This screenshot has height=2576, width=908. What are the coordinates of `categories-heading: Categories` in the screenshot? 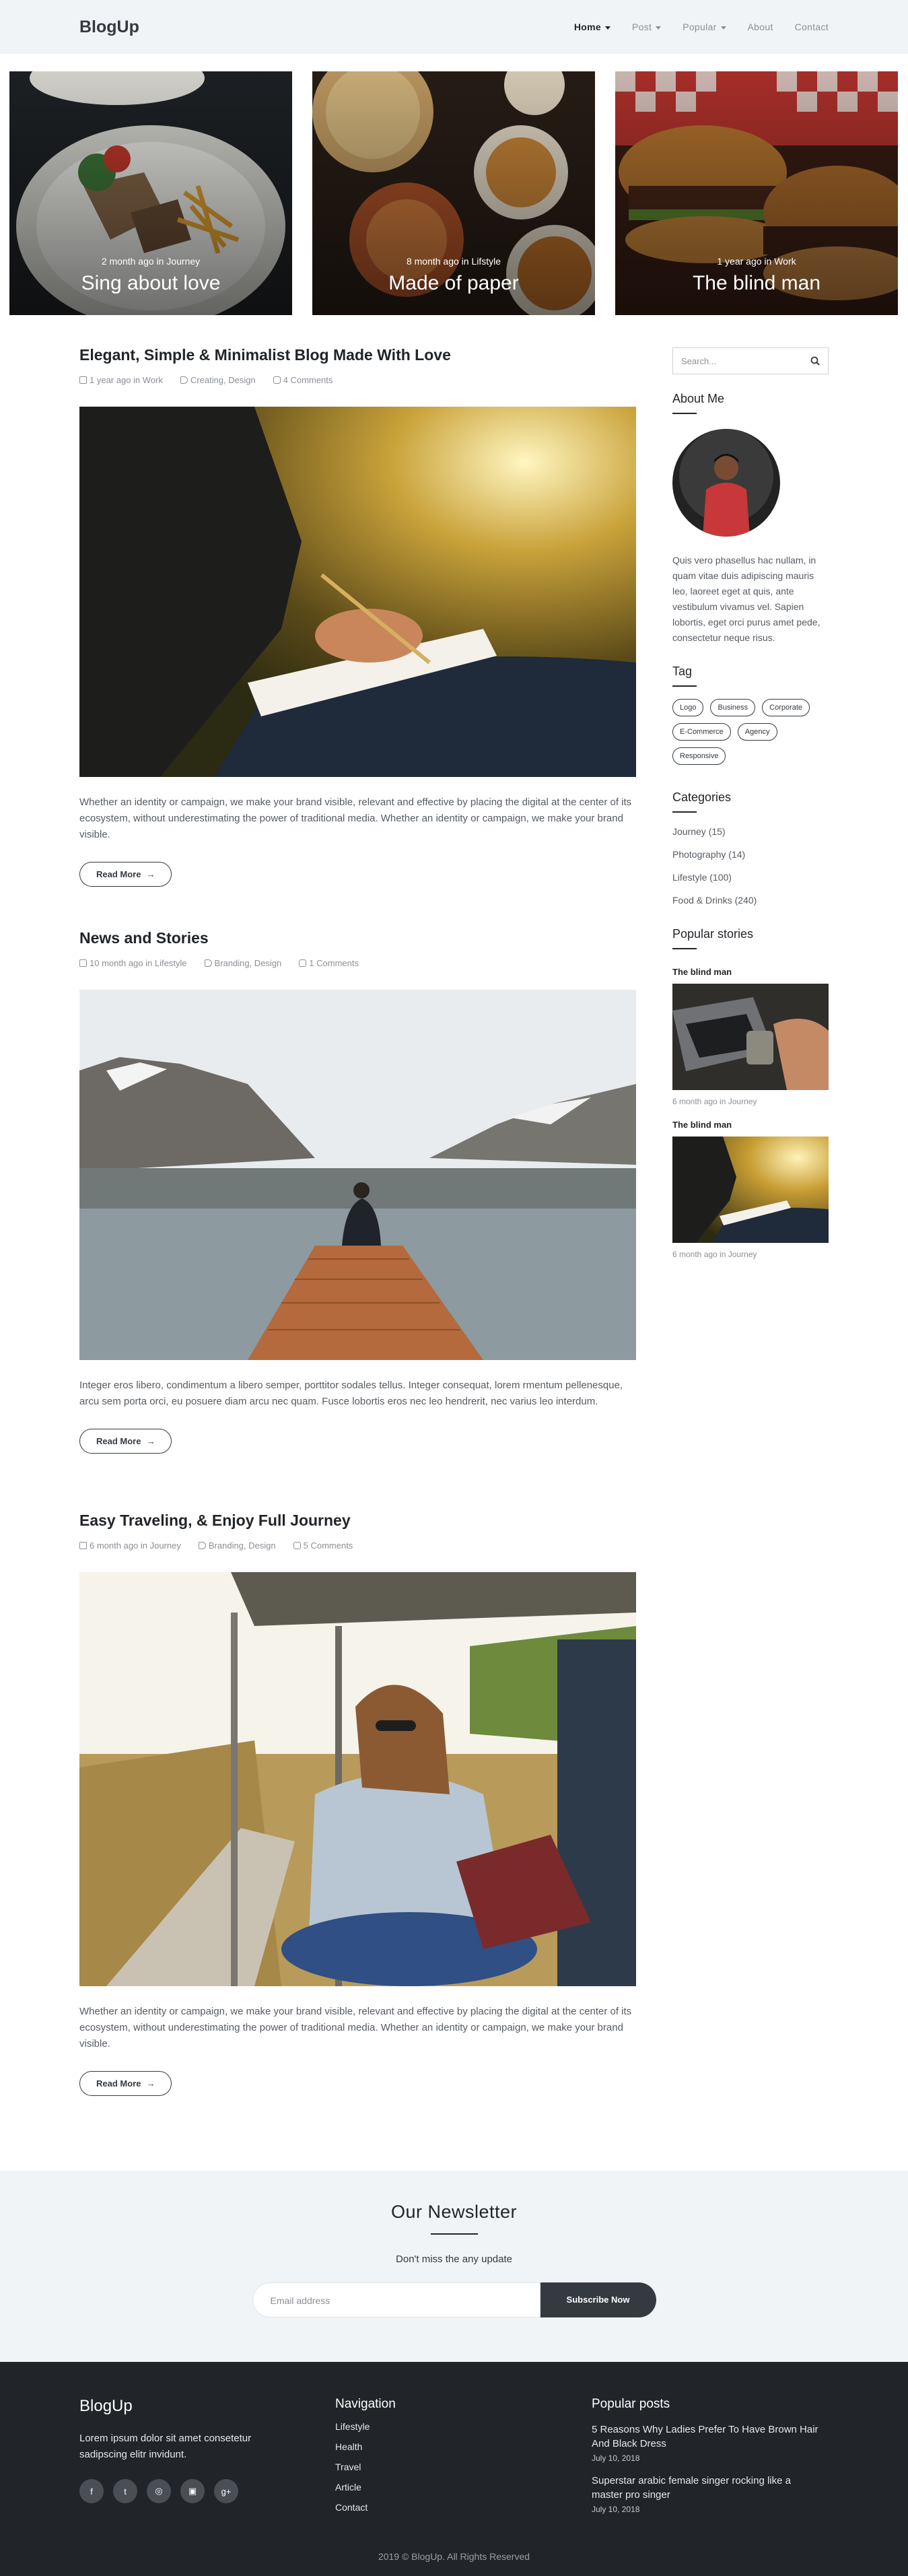 It's located at (702, 797).